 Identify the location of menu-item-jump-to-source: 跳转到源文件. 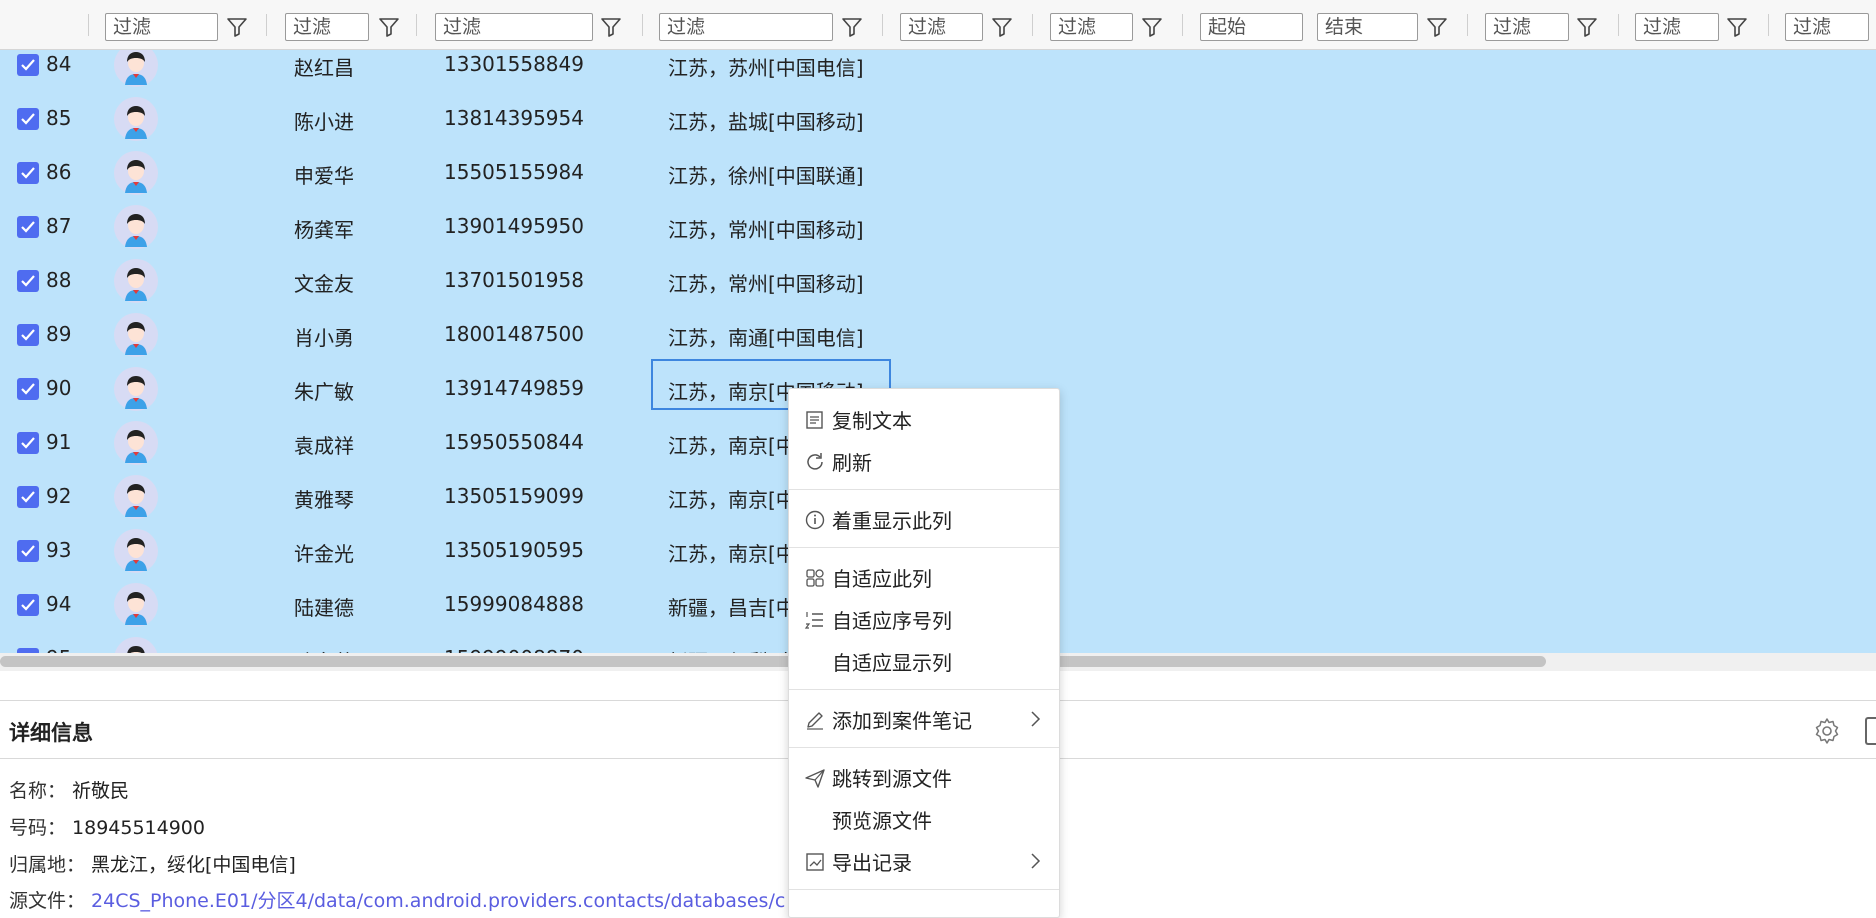
(924, 777).